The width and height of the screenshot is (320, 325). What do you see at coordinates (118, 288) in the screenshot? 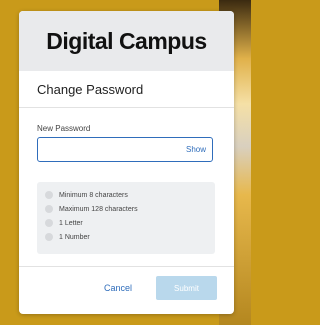
I see `cancel-button: Cancel` at bounding box center [118, 288].